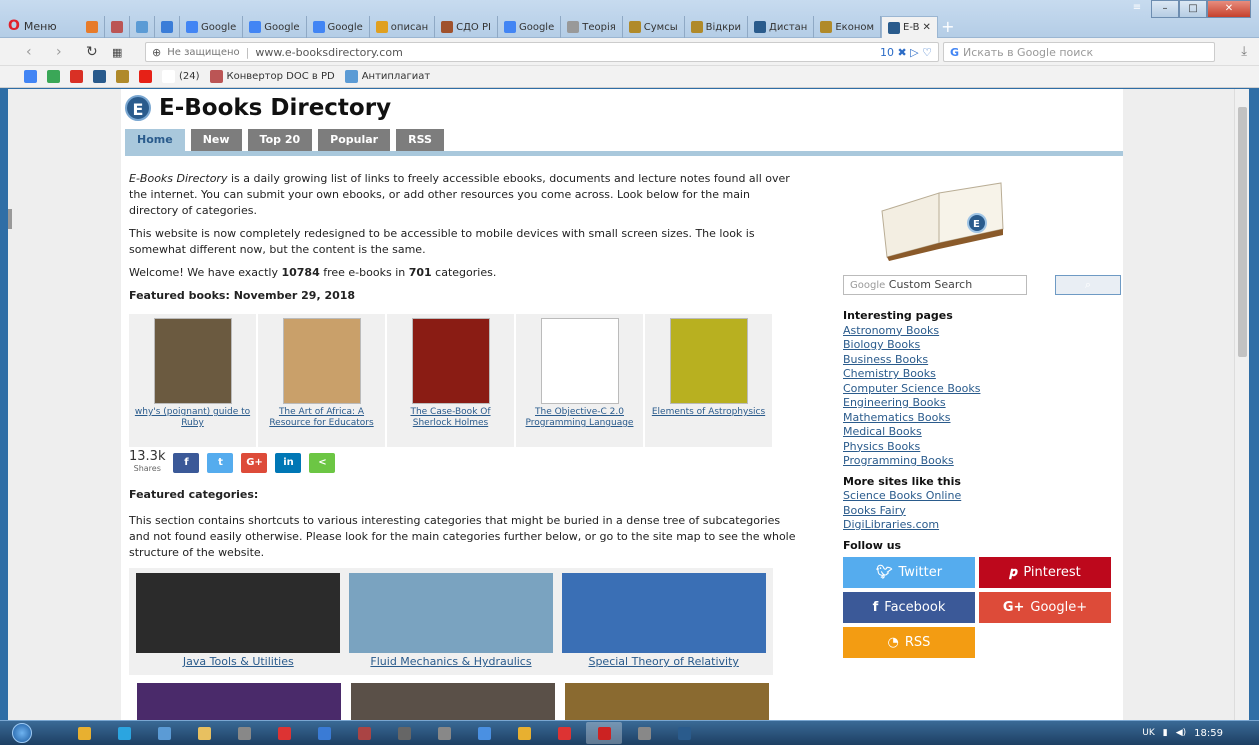 This screenshot has width=1259, height=745. I want to click on follow-google-button: G+ Google+, so click(1045, 607).